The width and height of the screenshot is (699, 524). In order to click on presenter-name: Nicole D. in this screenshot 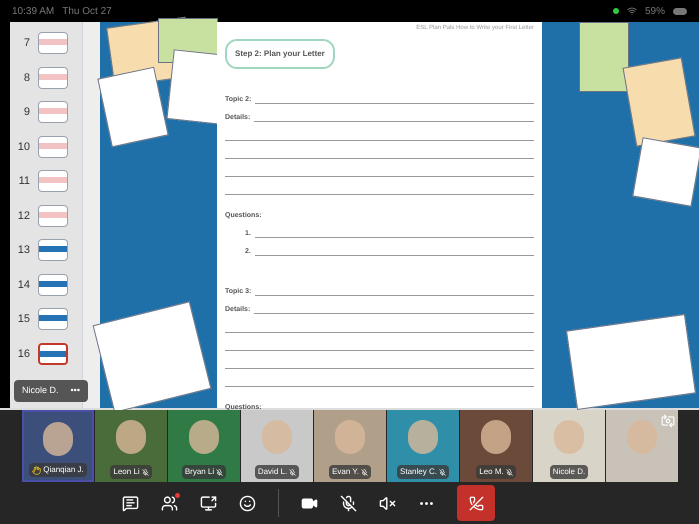, I will do `click(40, 390)`.